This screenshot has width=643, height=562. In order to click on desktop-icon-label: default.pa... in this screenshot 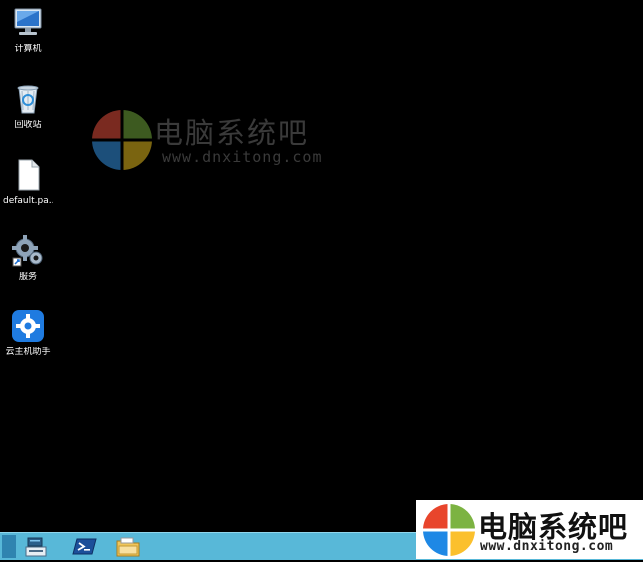, I will do `click(28, 201)`.